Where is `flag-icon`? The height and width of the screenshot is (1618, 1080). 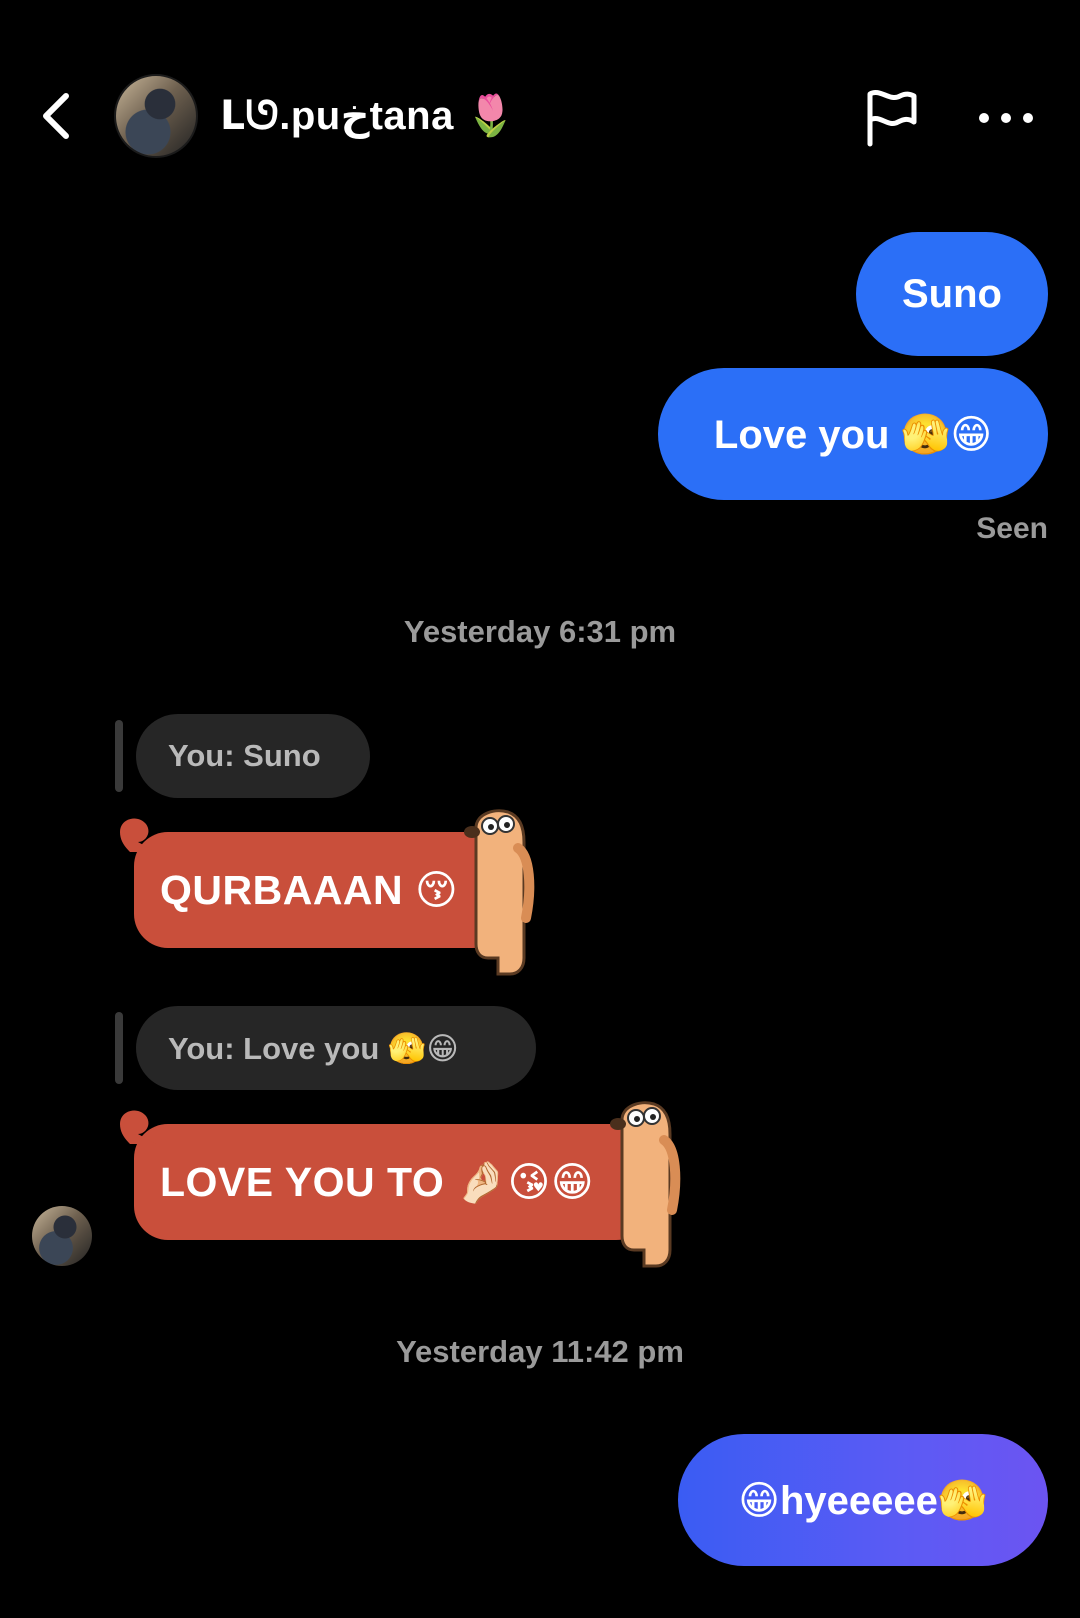
flag-icon is located at coordinates (892, 118).